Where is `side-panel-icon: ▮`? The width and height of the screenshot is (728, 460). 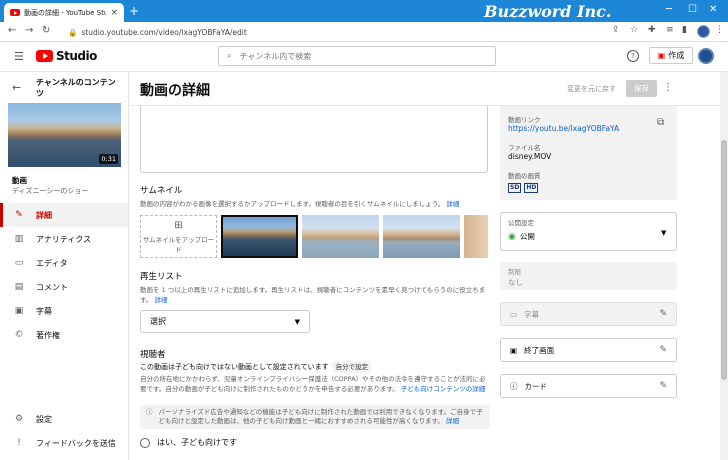 side-panel-icon: ▮ is located at coordinates (684, 30).